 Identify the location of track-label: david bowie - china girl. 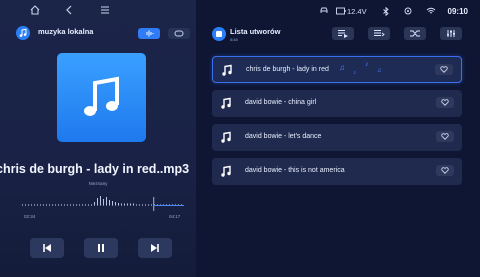
(281, 102).